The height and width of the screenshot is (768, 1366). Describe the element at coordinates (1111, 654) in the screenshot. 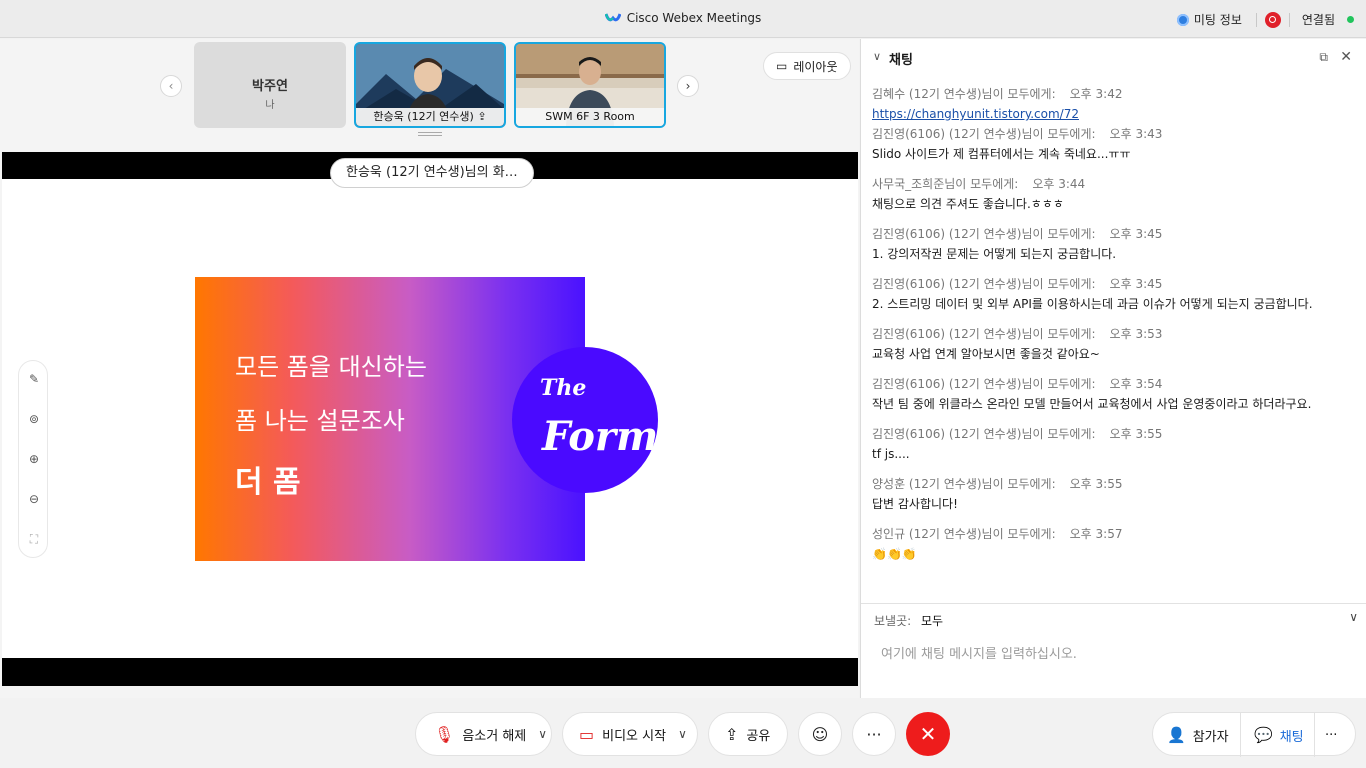

I see `chat-input` at that location.